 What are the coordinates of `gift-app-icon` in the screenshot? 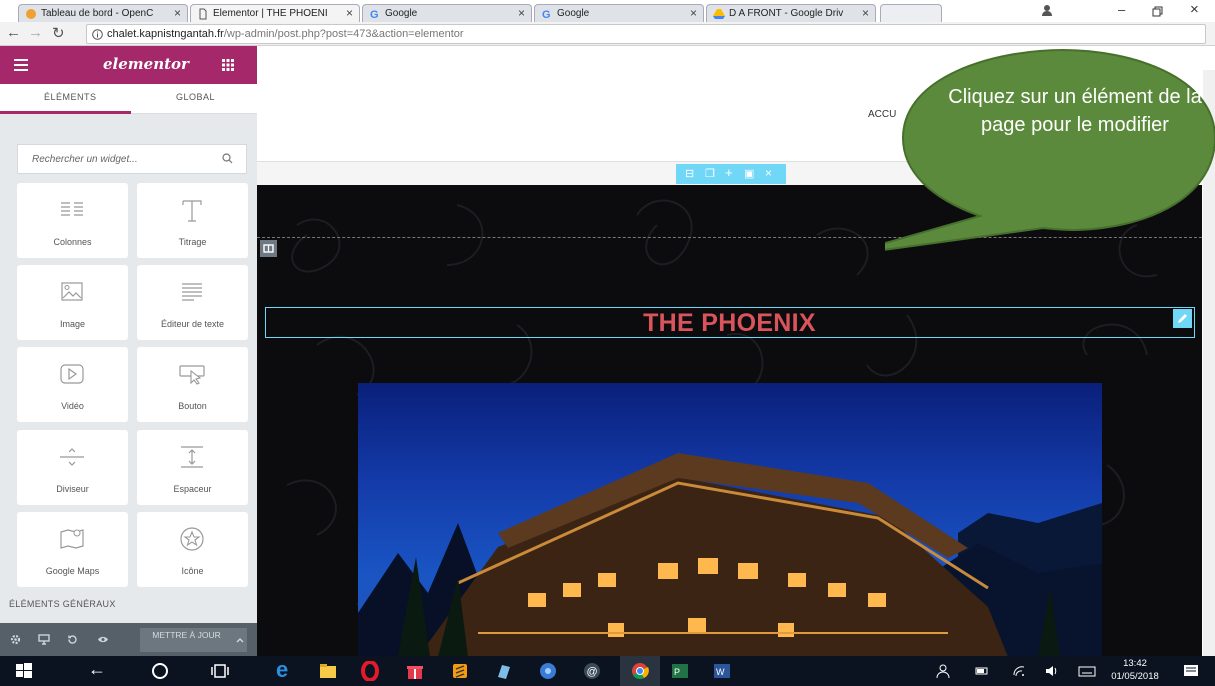 It's located at (415, 671).